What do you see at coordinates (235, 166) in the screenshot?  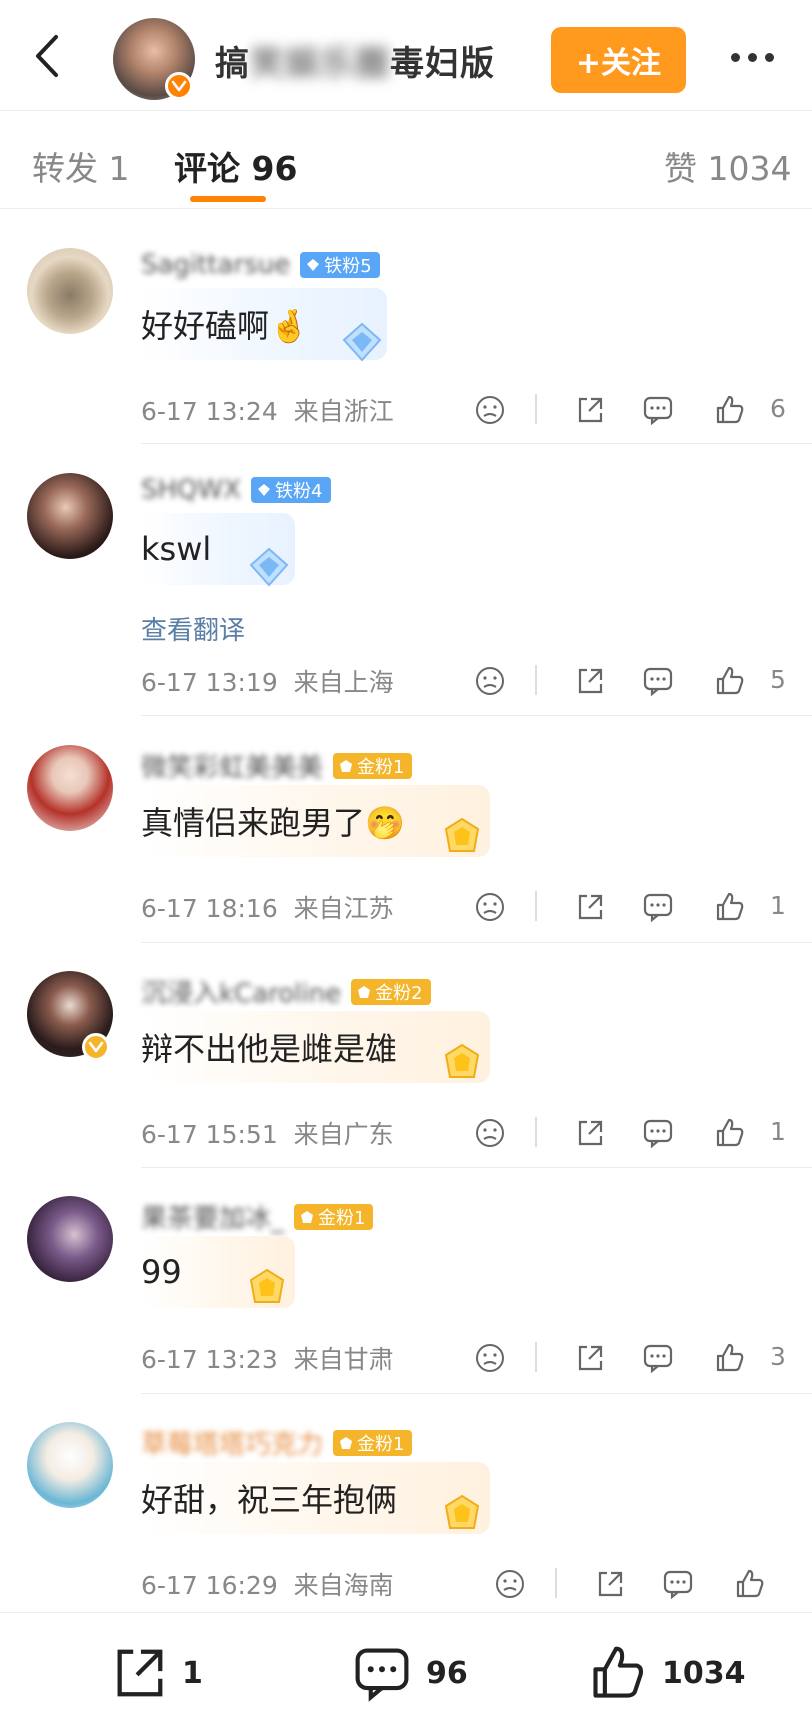 I see `tab-comments: 评论 96` at bounding box center [235, 166].